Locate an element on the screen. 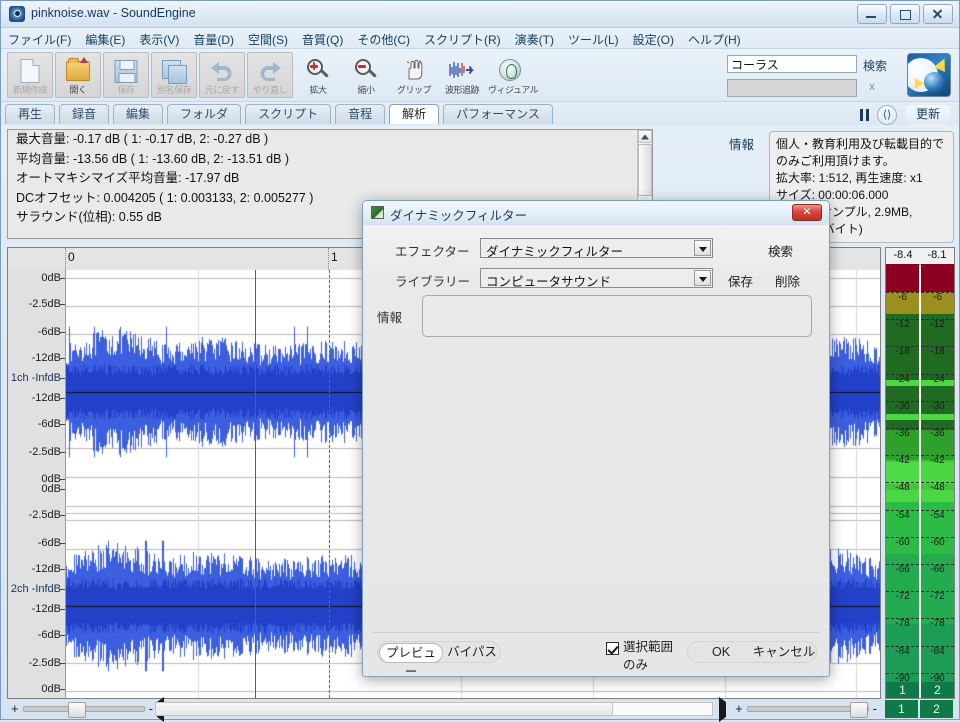 The image size is (960, 722). menu-item-edit: 編集(E) is located at coordinates (105, 39).